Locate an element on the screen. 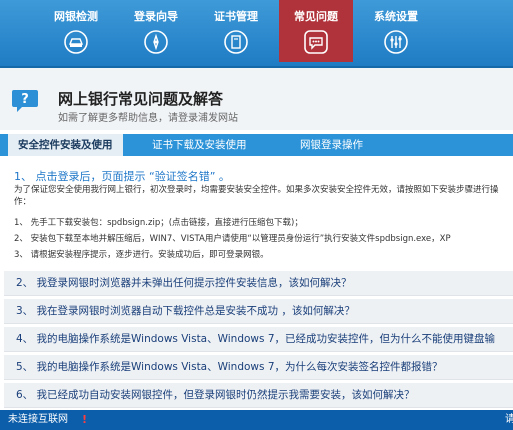  faq-question-6: 6、 我已经成功自动安装网银控件，但登录网银时仍然提示我需要安装，该如何解决？ is located at coordinates (258, 395).